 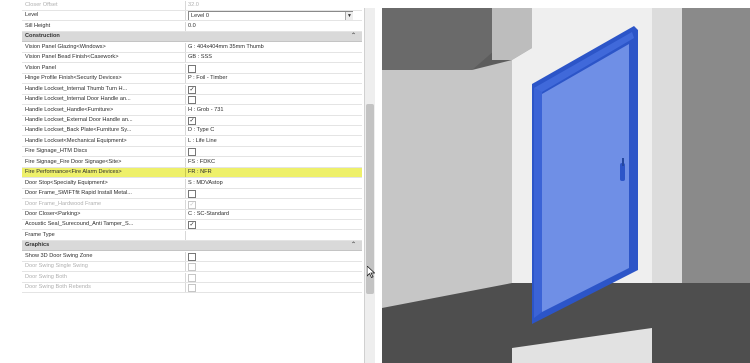 I want to click on group-label: Graphics, so click(x=37, y=245).